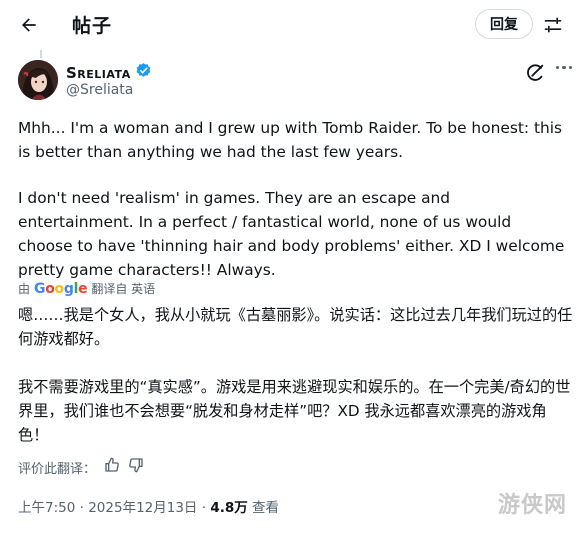 This screenshot has height=534, width=584. What do you see at coordinates (24, 289) in the screenshot?
I see `translation-by: 由` at bounding box center [24, 289].